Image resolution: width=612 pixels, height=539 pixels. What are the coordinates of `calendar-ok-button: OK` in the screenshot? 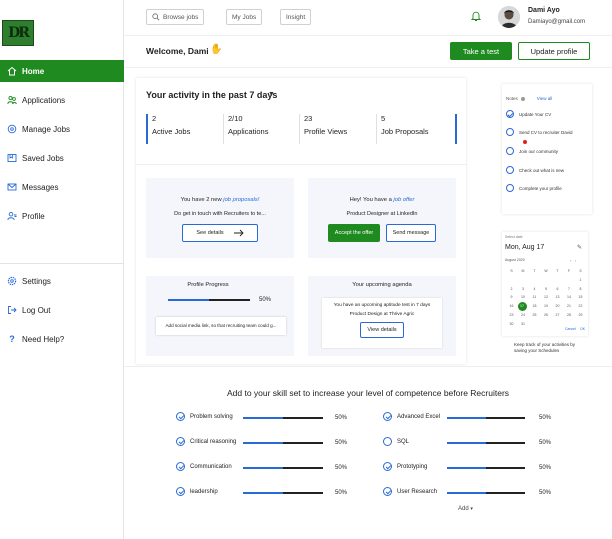 It's located at (582, 329).